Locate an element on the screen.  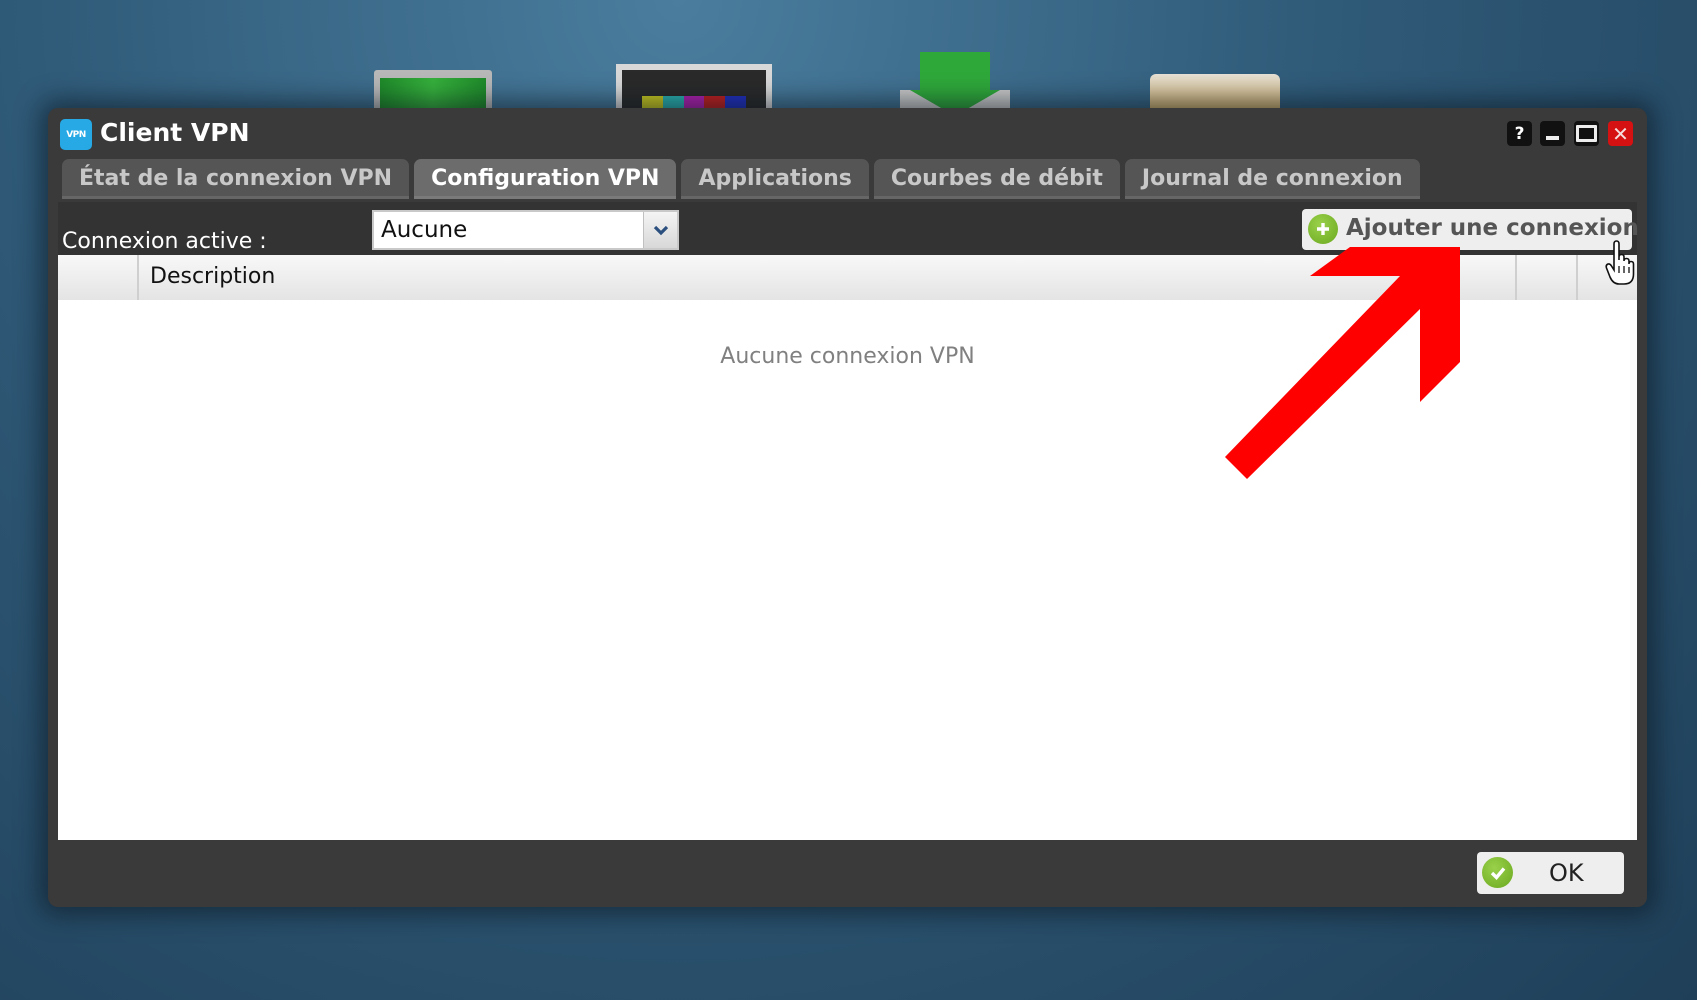
help-button: ? is located at coordinates (1519, 133).